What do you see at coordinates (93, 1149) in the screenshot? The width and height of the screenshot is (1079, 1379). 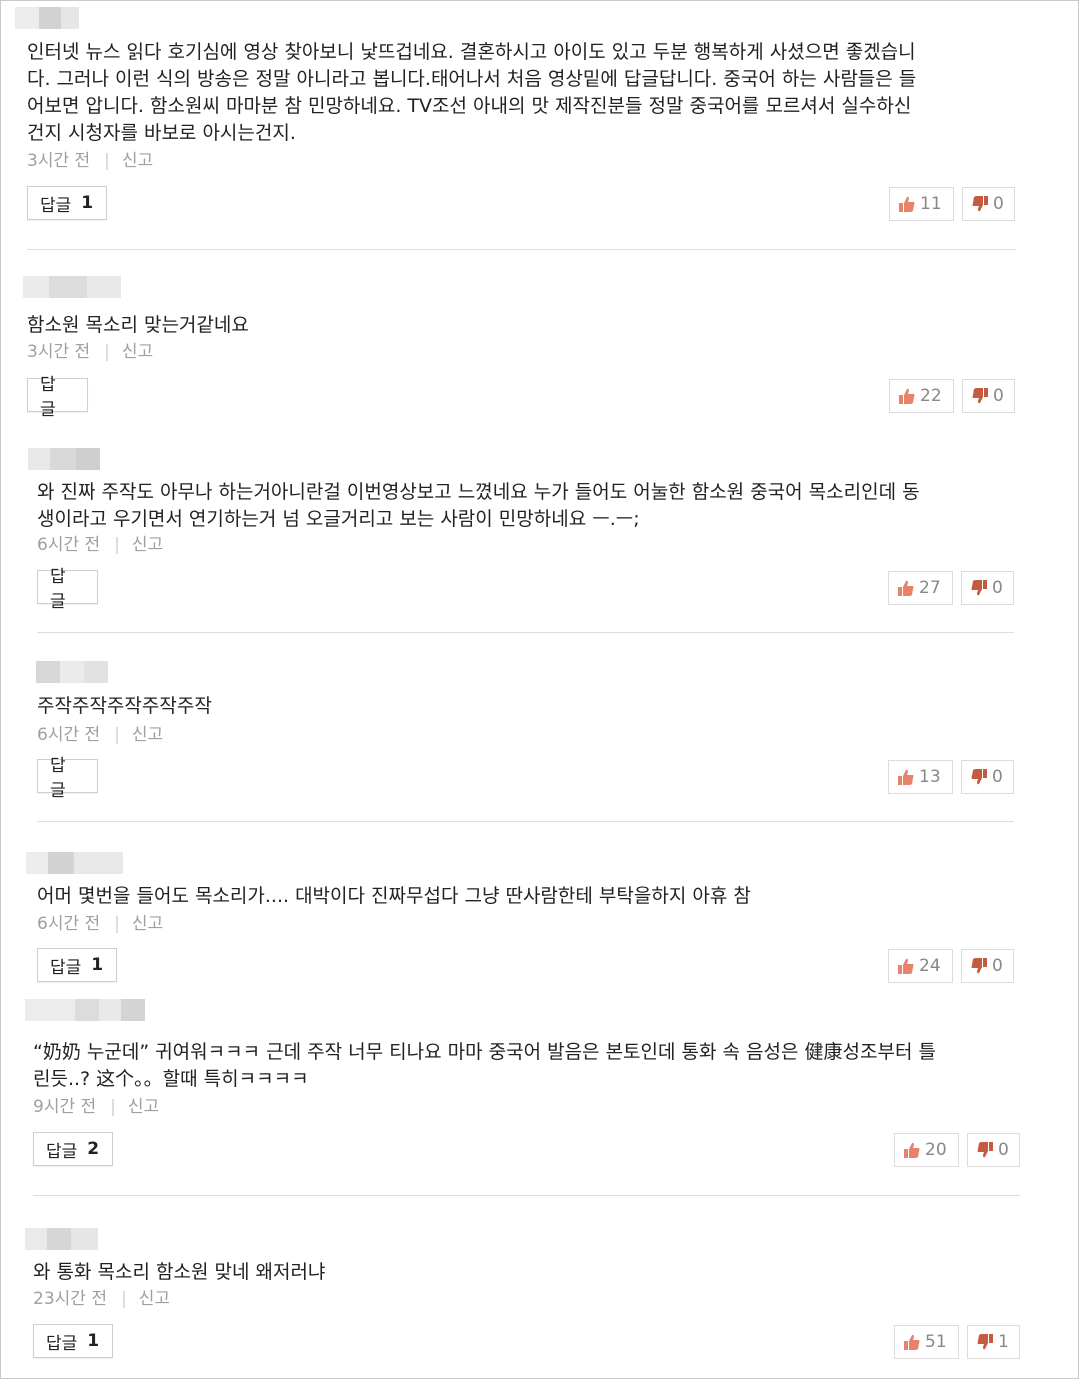 I see `reply-count: 2` at bounding box center [93, 1149].